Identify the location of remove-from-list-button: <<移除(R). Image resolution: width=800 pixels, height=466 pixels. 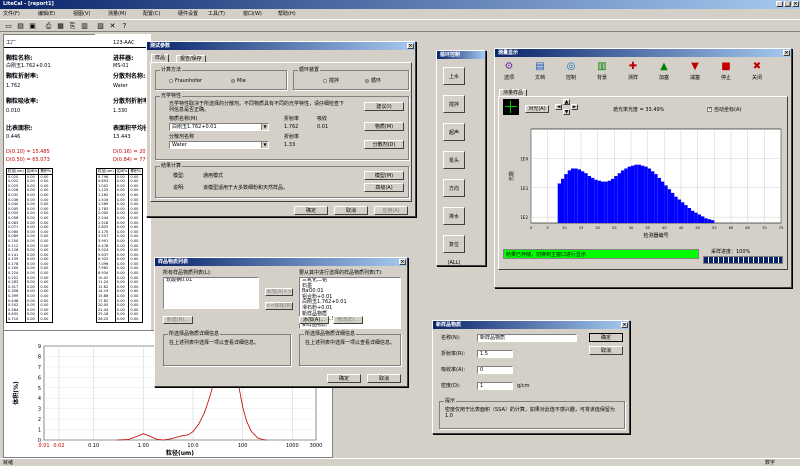
(279, 306).